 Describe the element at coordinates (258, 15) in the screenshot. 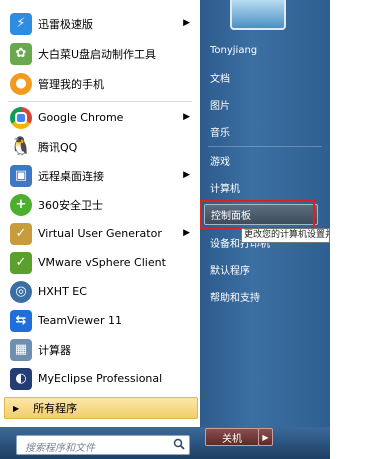

I see `user-picture` at that location.